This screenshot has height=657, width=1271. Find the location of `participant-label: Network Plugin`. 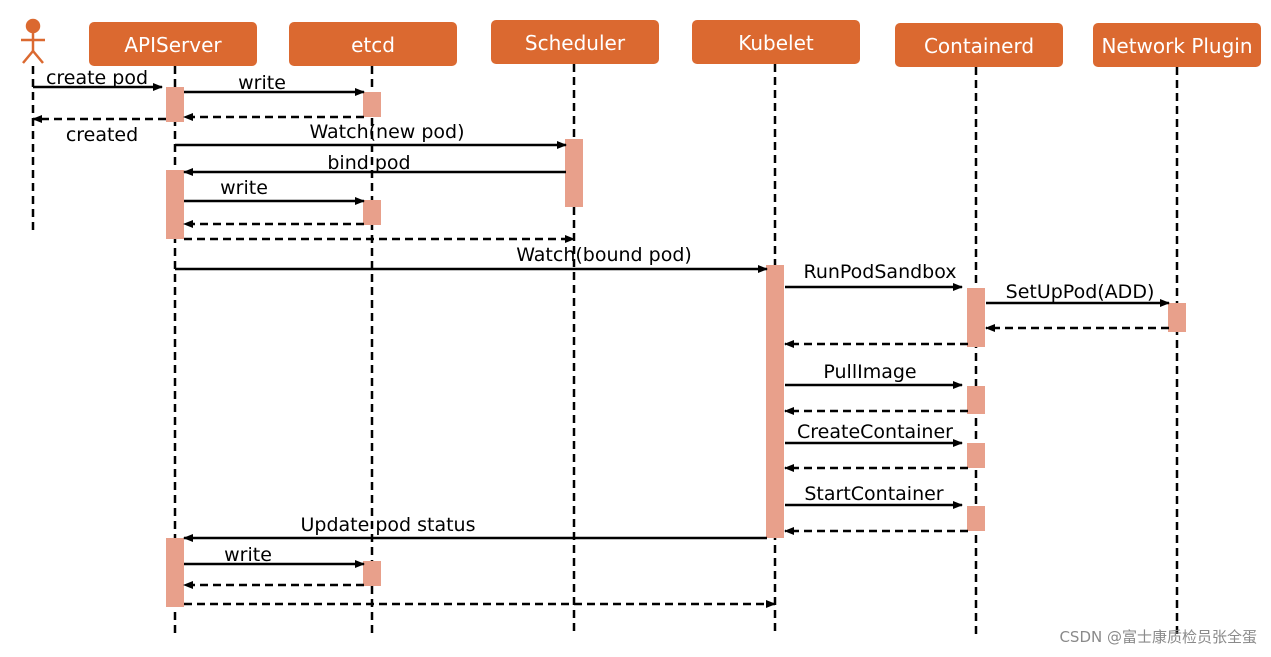

participant-label: Network Plugin is located at coordinates (1176, 46).